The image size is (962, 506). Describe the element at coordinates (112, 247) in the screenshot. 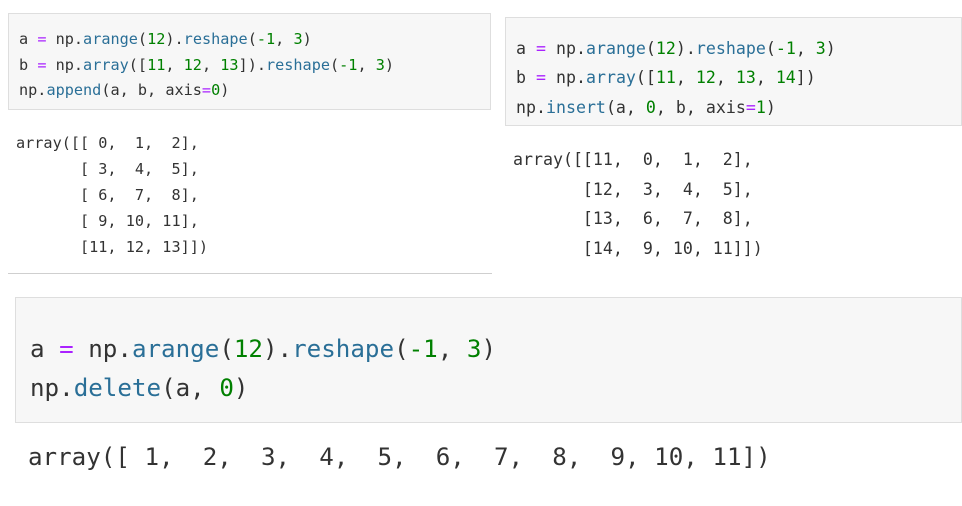

I see `output-line: [11, 12, 13]])` at that location.